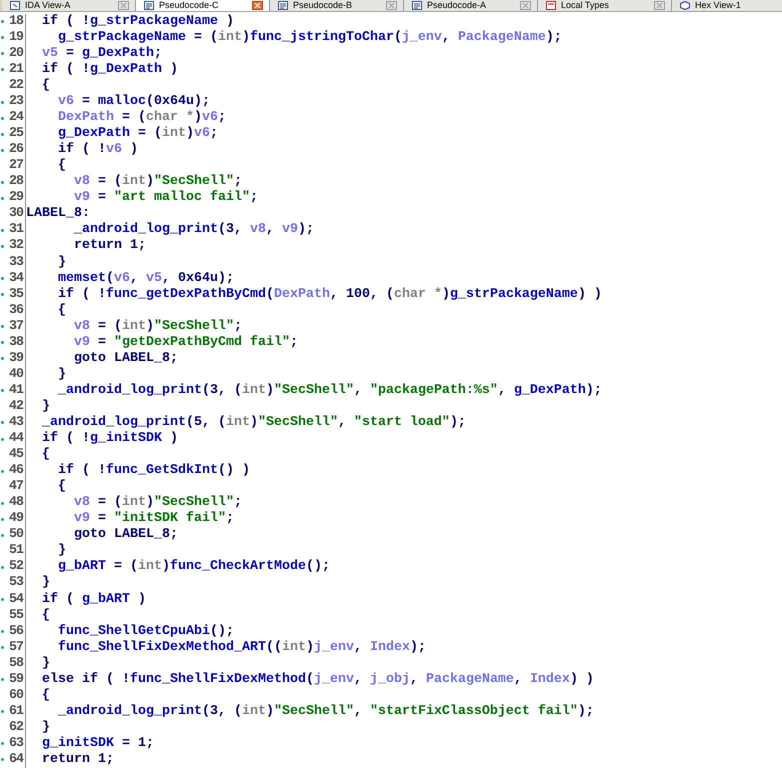 The height and width of the screenshot is (768, 782). What do you see at coordinates (471, 5) in the screenshot?
I see `tab: Pseudocode-A` at bounding box center [471, 5].